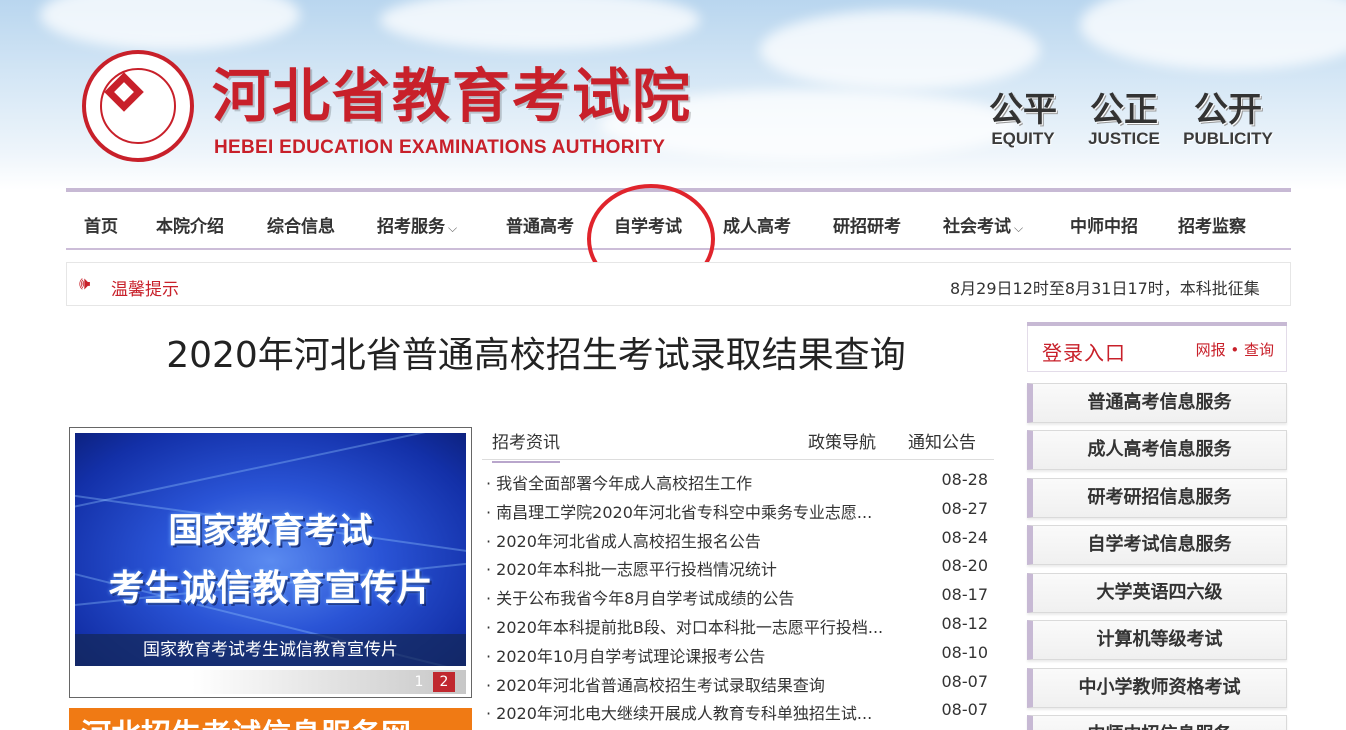 This screenshot has height=730, width=1346. What do you see at coordinates (965, 566) in the screenshot?
I see `news-date: 08-20` at bounding box center [965, 566].